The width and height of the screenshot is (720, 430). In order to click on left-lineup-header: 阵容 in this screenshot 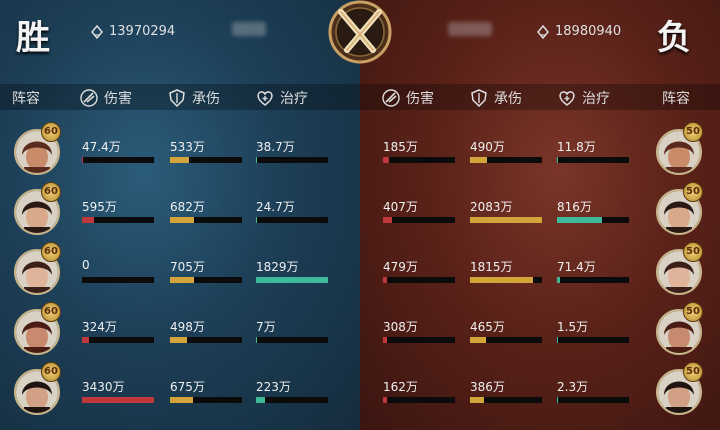, I will do `click(26, 98)`.